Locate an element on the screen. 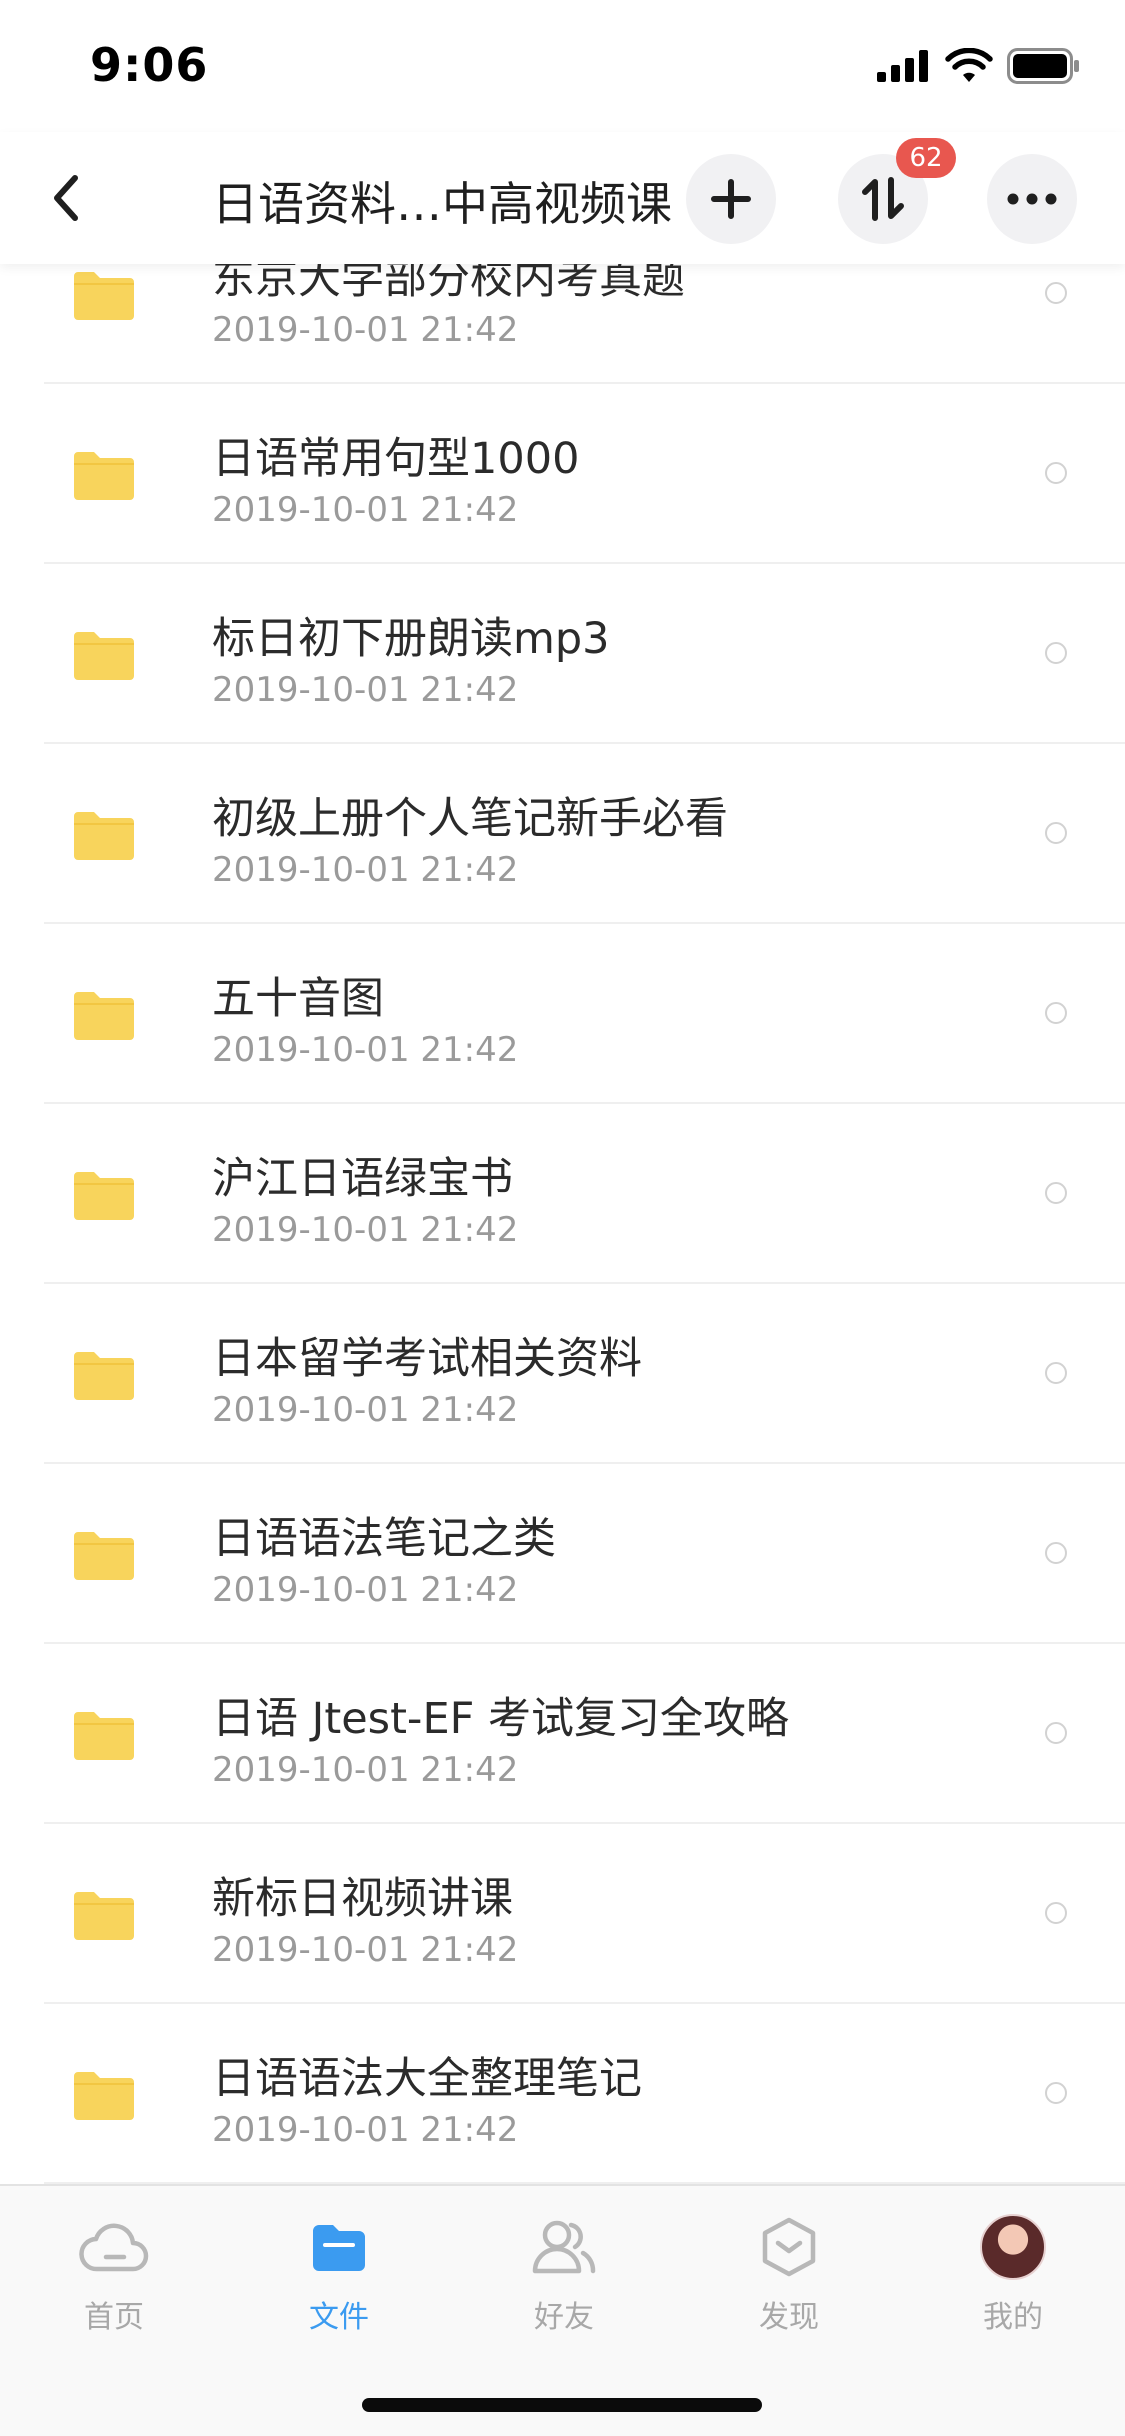 The width and height of the screenshot is (1125, 2436). chevron-left-icon is located at coordinates (66, 198).